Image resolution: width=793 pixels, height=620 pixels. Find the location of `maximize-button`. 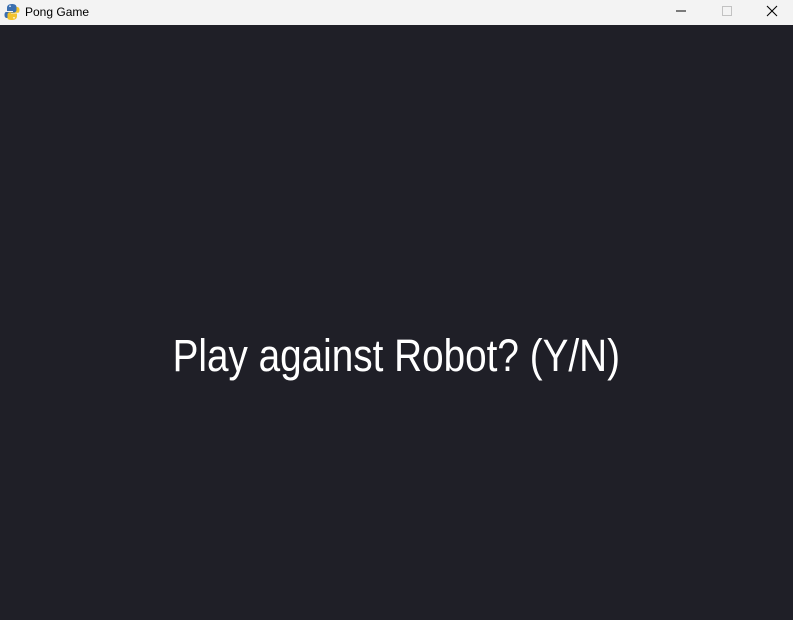

maximize-button is located at coordinates (727, 12).